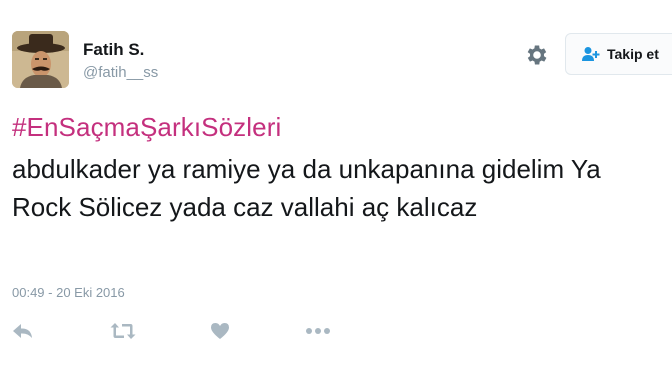  I want to click on retweet-icon, so click(123, 331).